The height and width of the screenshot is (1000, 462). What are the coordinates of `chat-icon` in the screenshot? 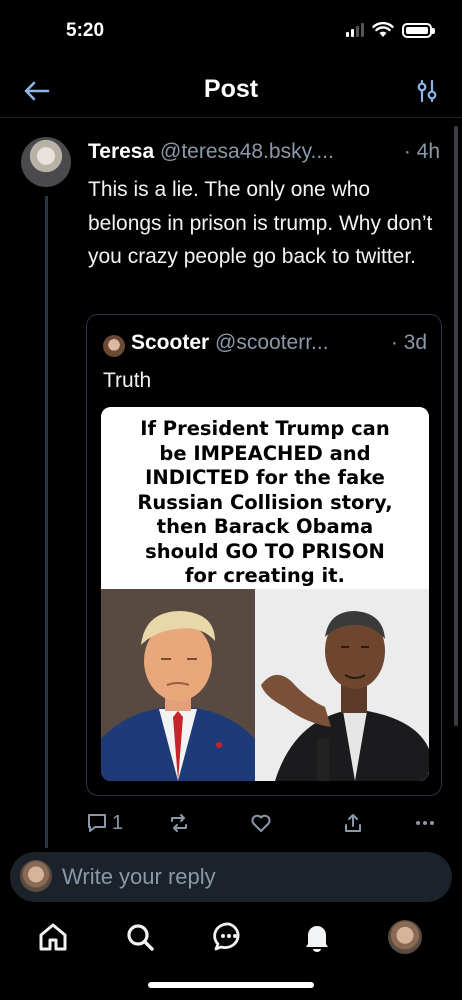 It's located at (226, 936).